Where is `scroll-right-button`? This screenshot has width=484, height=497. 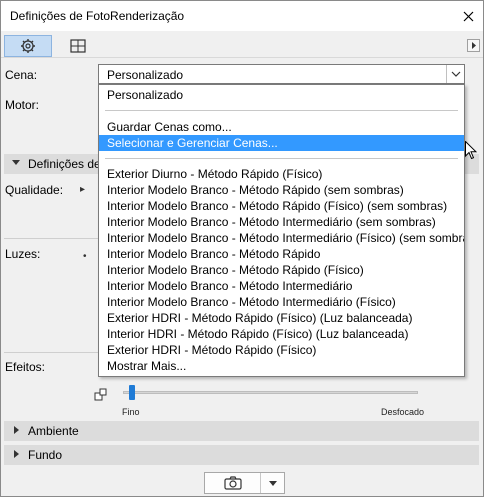 scroll-right-button is located at coordinates (473, 45).